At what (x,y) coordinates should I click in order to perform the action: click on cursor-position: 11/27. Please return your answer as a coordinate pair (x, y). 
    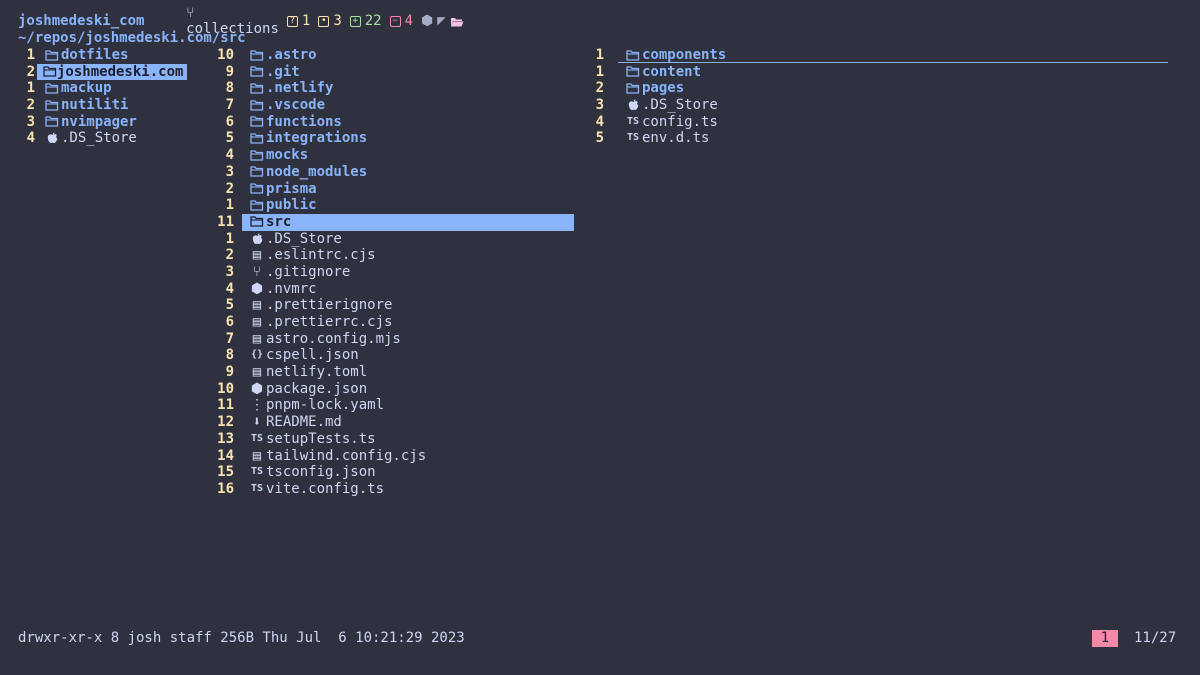
    Looking at the image, I should click on (1155, 638).